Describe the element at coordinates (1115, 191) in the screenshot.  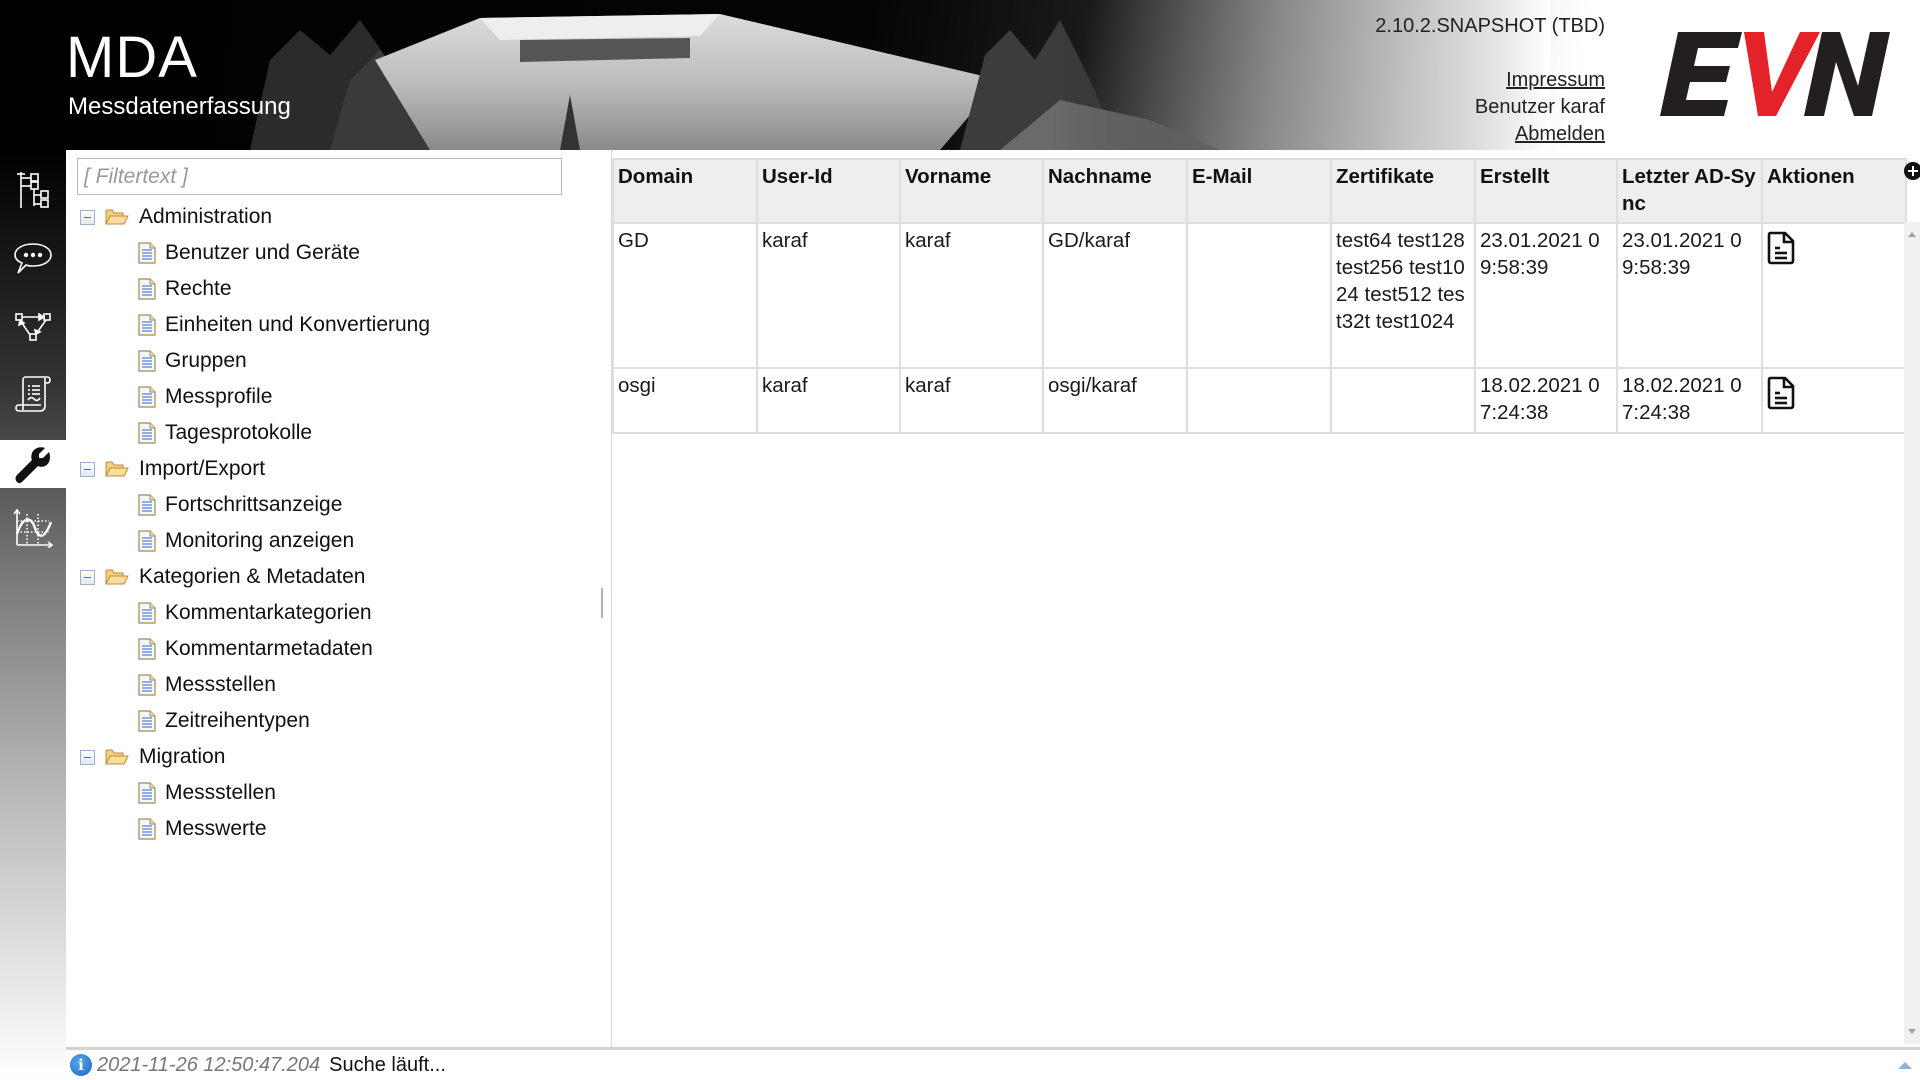
I see `column-header-nachname: Nachname` at that location.